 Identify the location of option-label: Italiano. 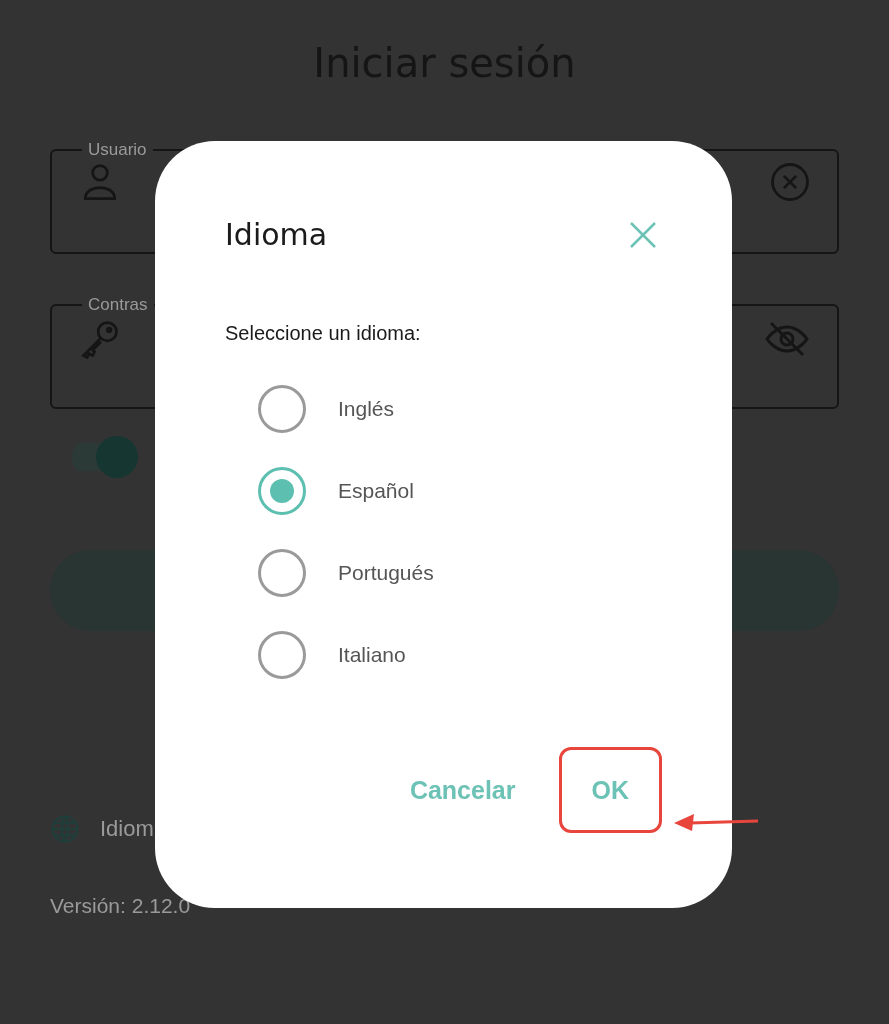
(372, 655).